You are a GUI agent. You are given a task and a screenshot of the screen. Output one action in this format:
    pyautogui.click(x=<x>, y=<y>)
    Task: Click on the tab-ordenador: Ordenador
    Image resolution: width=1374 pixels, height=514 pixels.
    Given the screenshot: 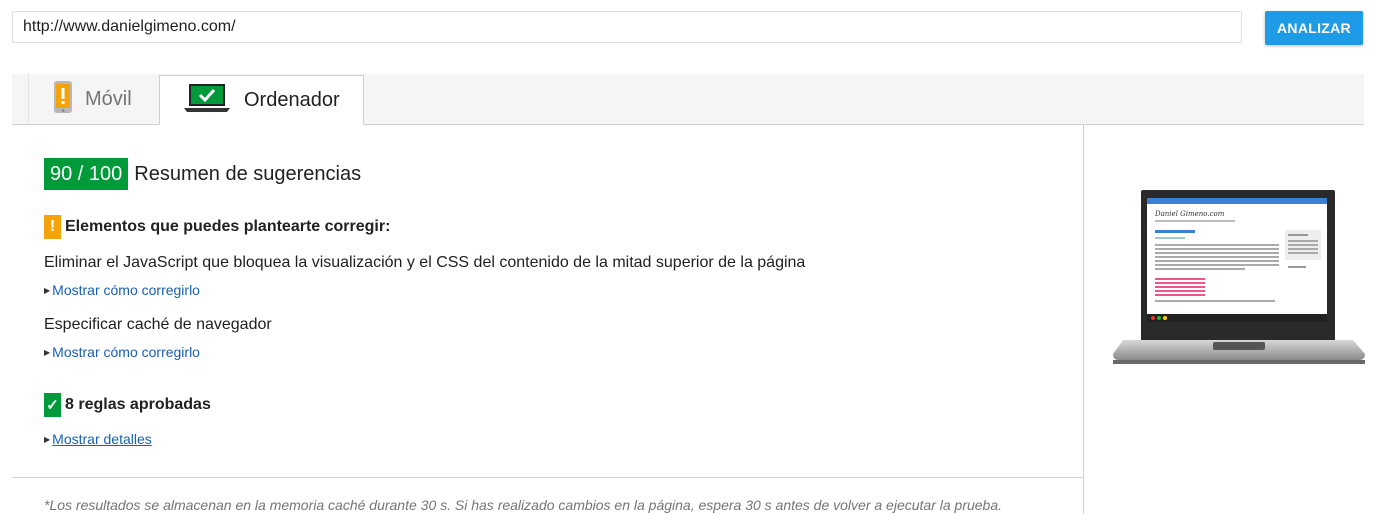 What is the action you would take?
    pyautogui.click(x=261, y=100)
    